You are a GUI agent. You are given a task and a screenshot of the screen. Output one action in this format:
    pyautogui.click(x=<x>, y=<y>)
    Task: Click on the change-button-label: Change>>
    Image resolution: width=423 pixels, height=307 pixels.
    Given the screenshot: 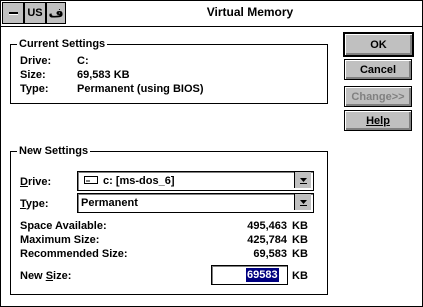 What is the action you would take?
    pyautogui.click(x=378, y=96)
    